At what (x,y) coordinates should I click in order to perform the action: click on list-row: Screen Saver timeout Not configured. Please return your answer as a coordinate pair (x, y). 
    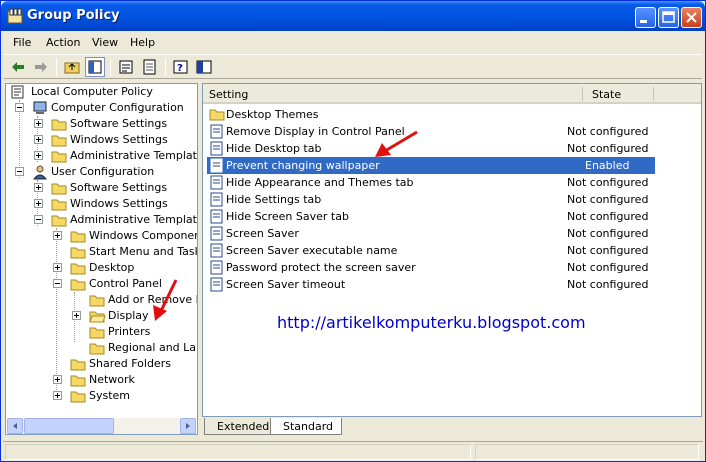
    Looking at the image, I should click on (431, 284).